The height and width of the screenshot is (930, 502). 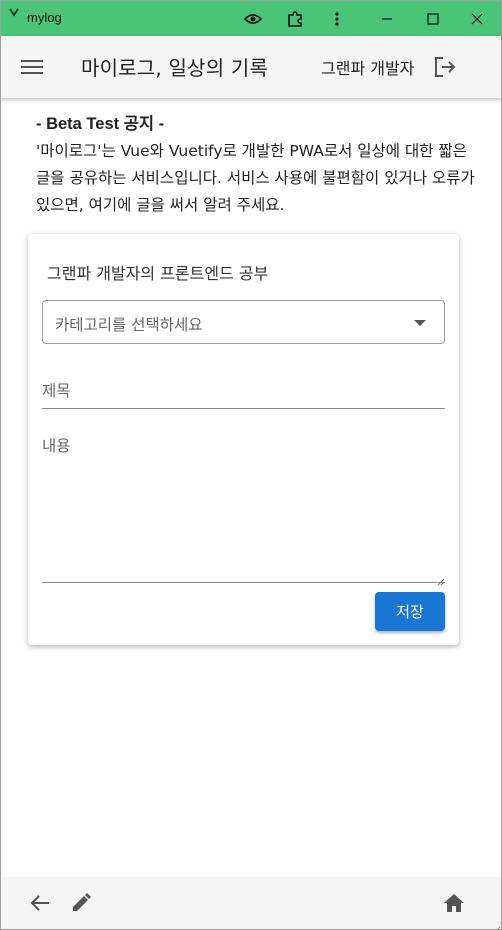 I want to click on category-placeholder: 카테고리를 선택하세요, so click(x=129, y=325).